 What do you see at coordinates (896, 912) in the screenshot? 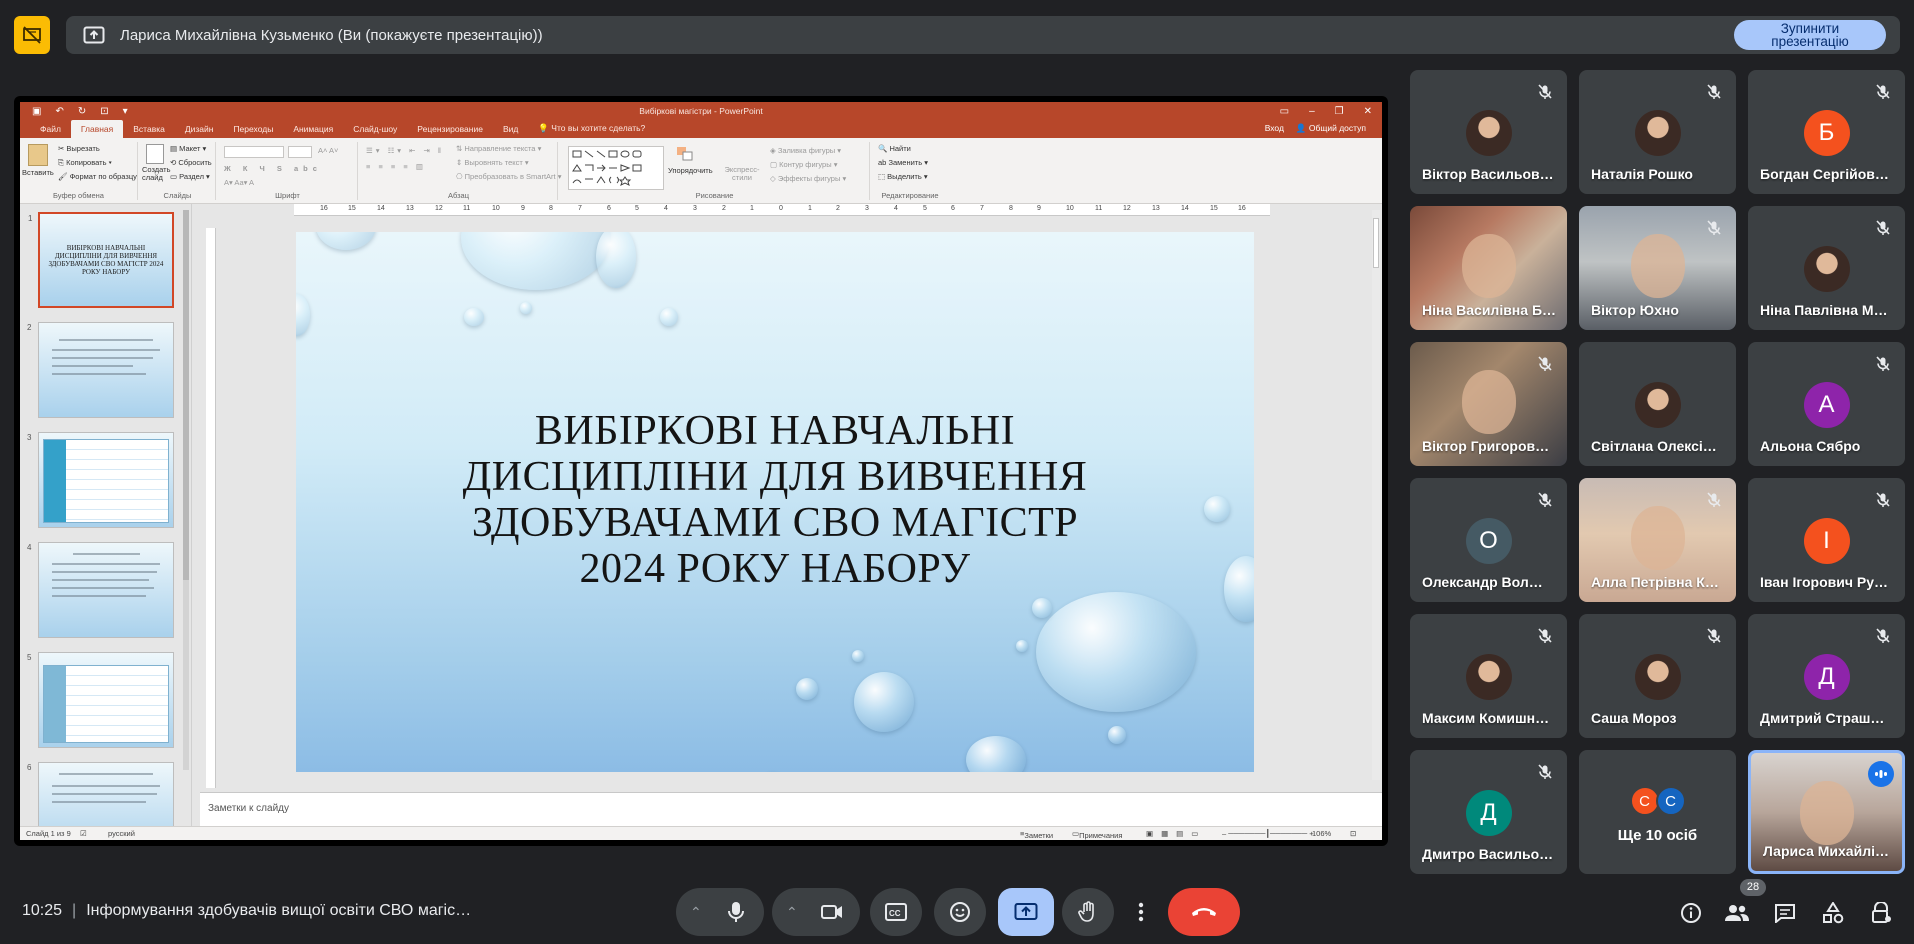
I see `captions-button: CC` at bounding box center [896, 912].